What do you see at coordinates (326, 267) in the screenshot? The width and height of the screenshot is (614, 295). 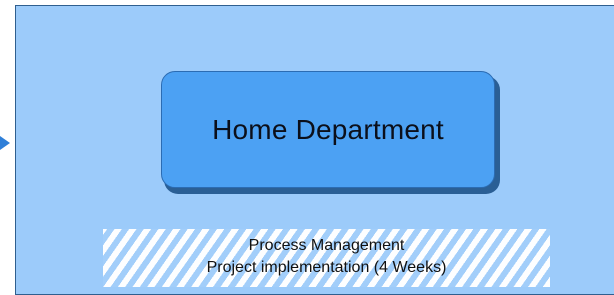 I see `project-implementation-label: Project implementation (4 Weeks)` at bounding box center [326, 267].